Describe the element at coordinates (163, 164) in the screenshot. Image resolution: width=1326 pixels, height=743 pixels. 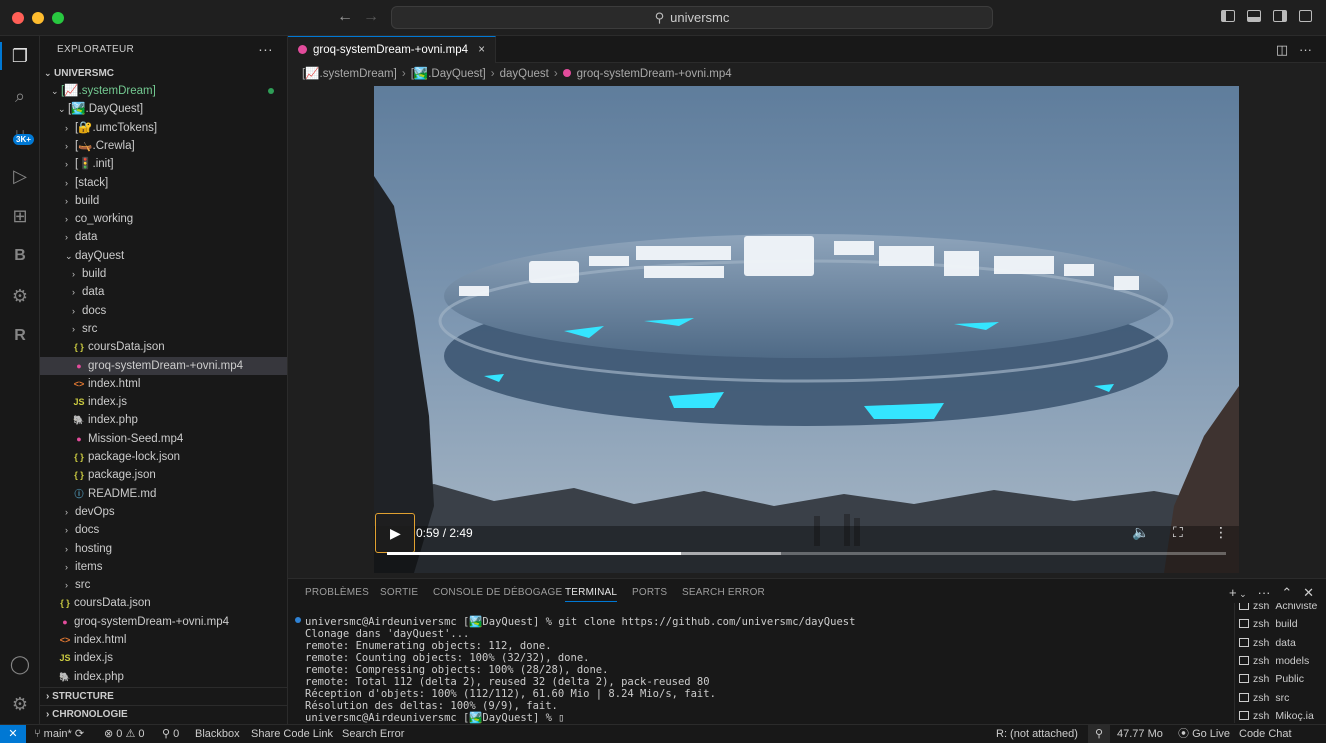
I see `tree-folder: › [🚦.init]` at that location.